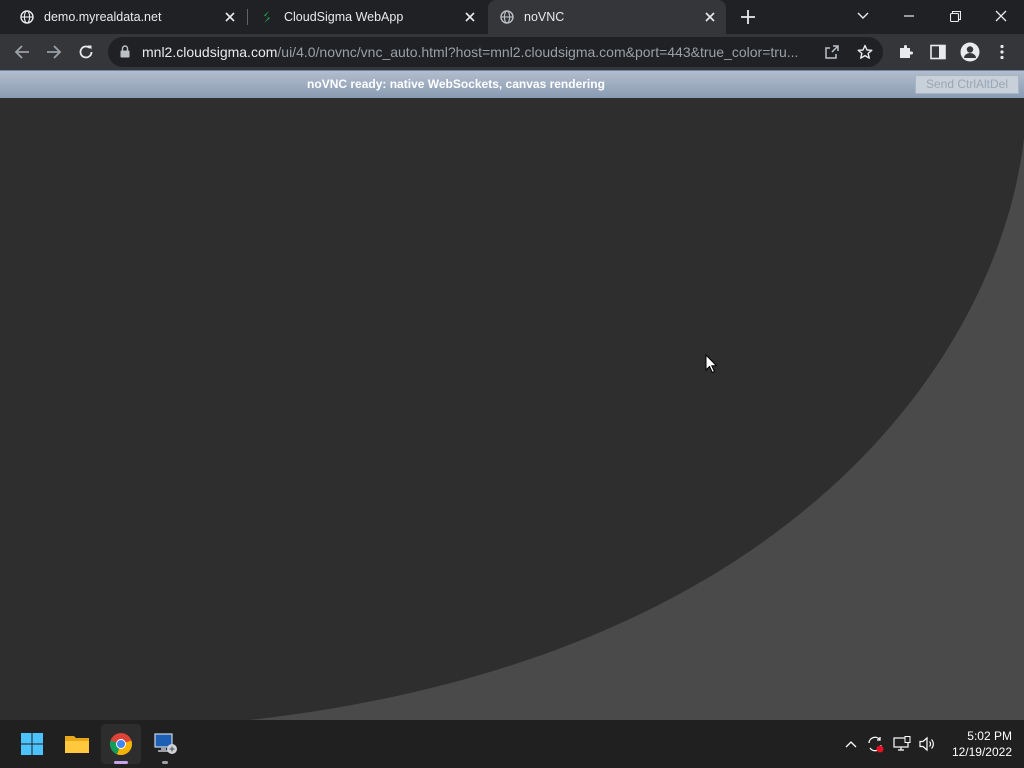 The height and width of the screenshot is (768, 1024). Describe the element at coordinates (989, 736) in the screenshot. I see `clock-time: 5:02 PM` at that location.